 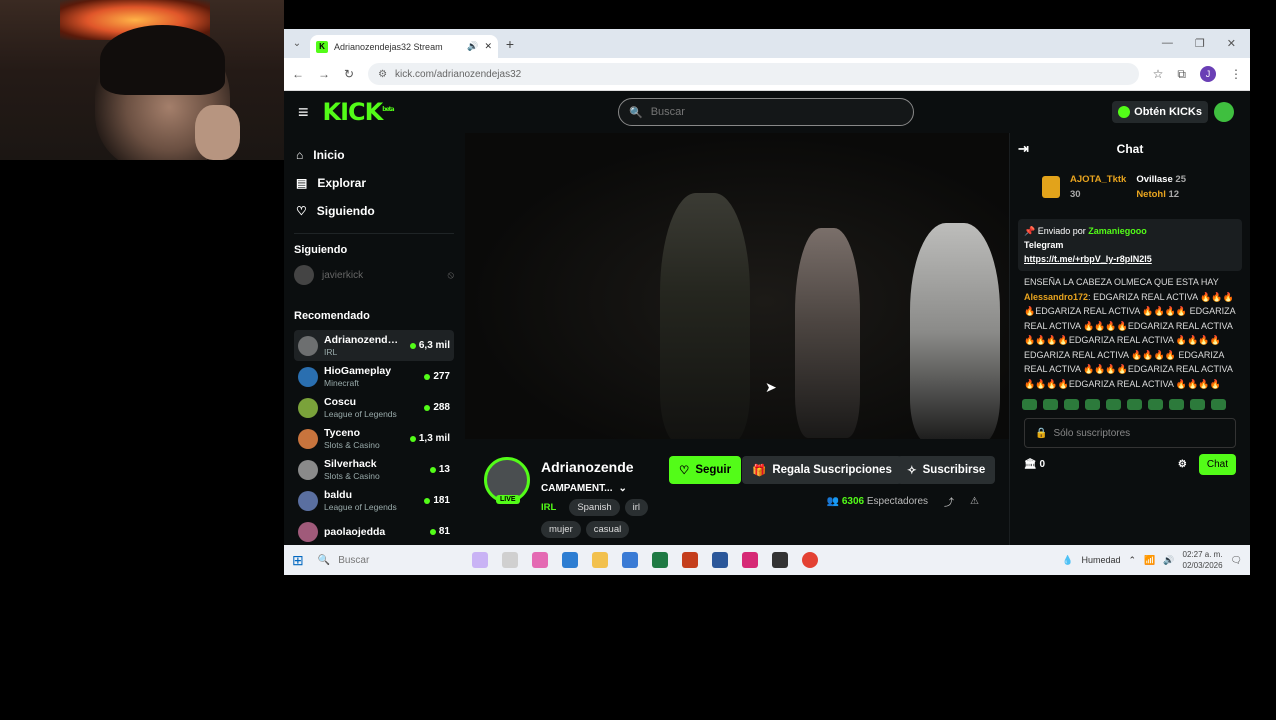 I want to click on user-avatar, so click(x=1224, y=112).